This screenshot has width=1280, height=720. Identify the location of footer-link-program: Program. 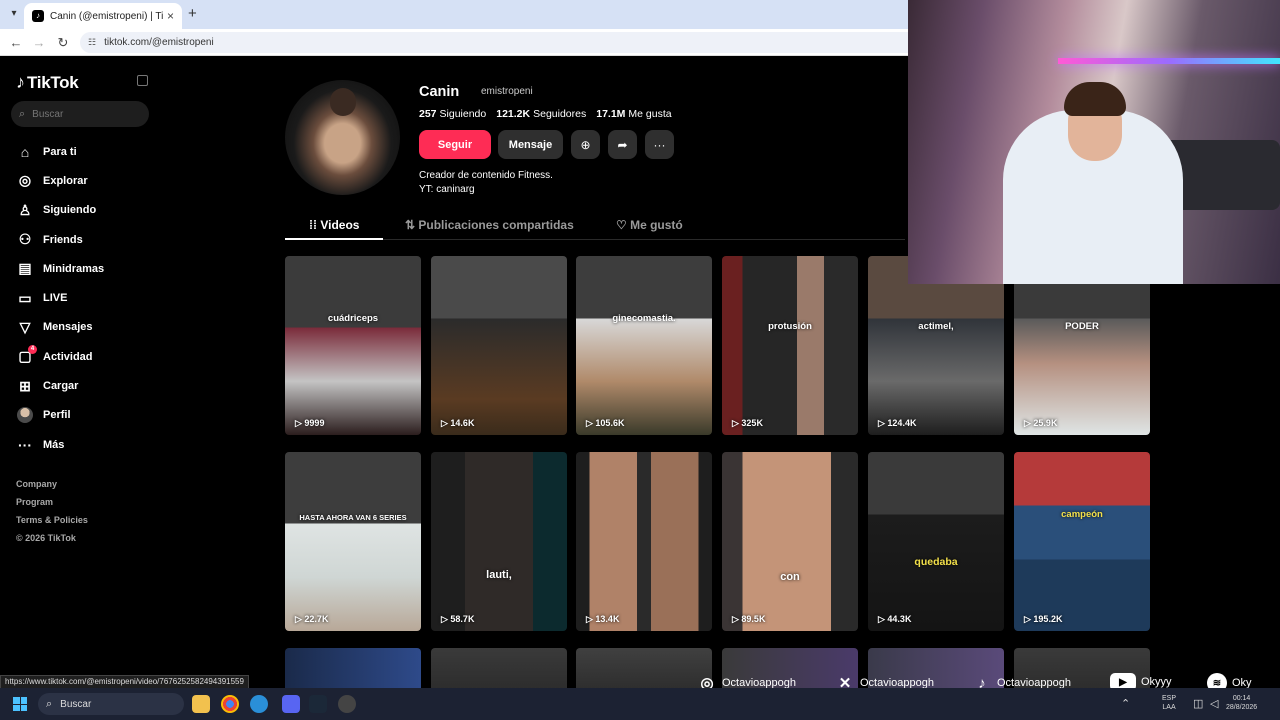
(52, 504).